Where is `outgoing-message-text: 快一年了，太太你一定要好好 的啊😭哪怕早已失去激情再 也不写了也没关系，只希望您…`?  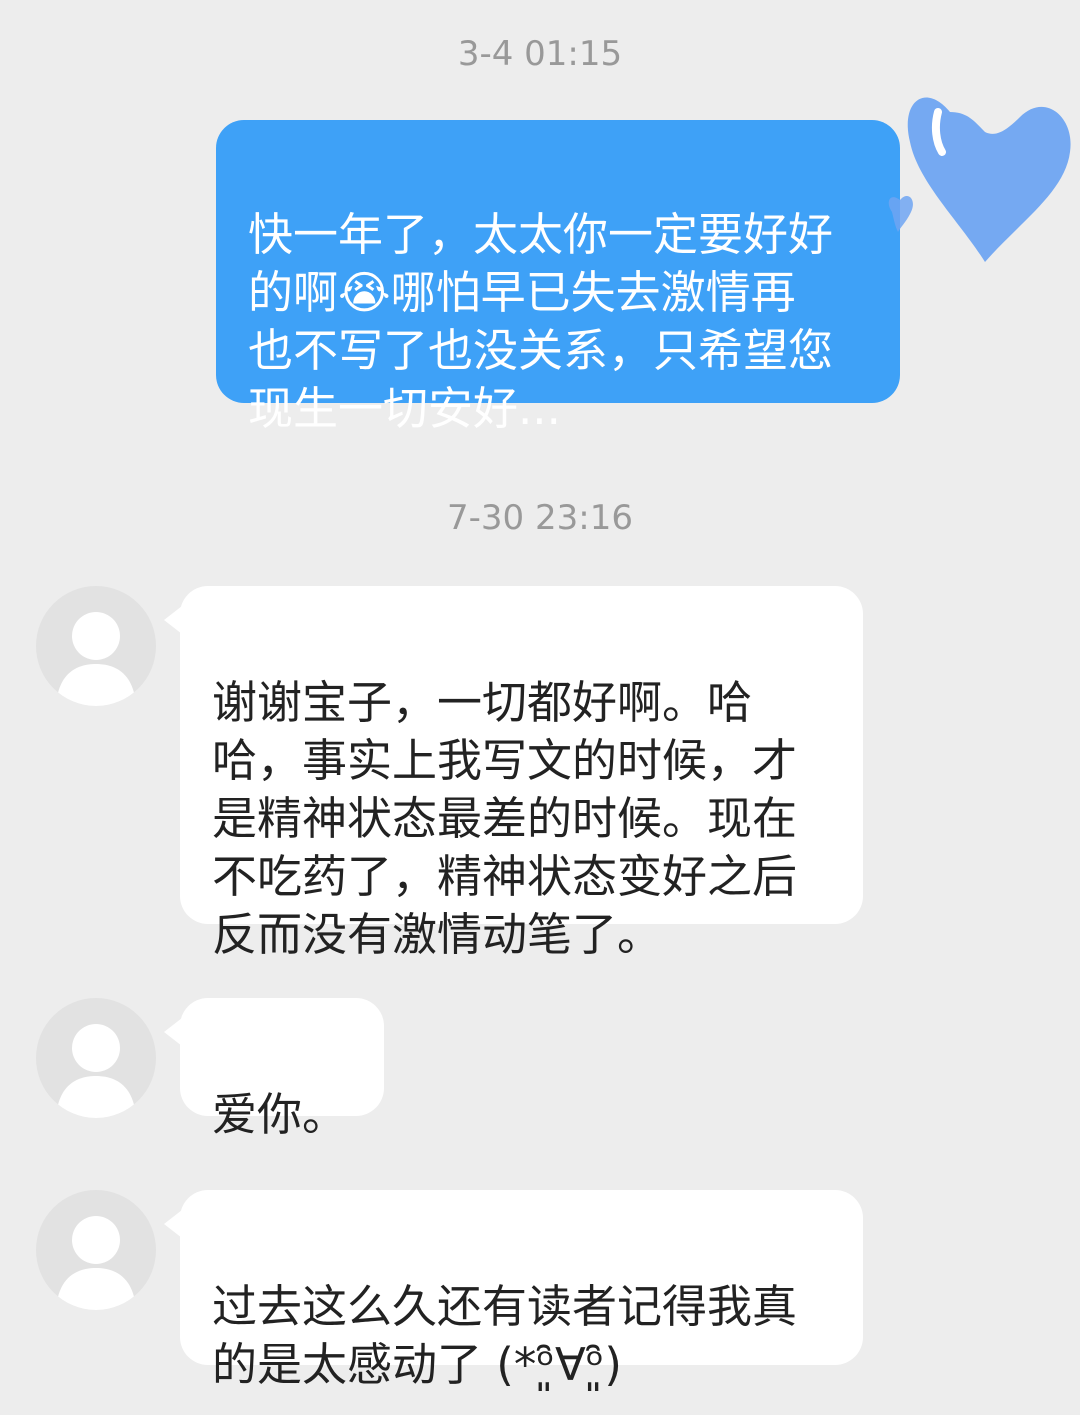 outgoing-message-text: 快一年了，太太你一定要好好 的啊😭哪怕早已失去激情再 也不写了也没关系，只希望您… is located at coordinates (541, 321).